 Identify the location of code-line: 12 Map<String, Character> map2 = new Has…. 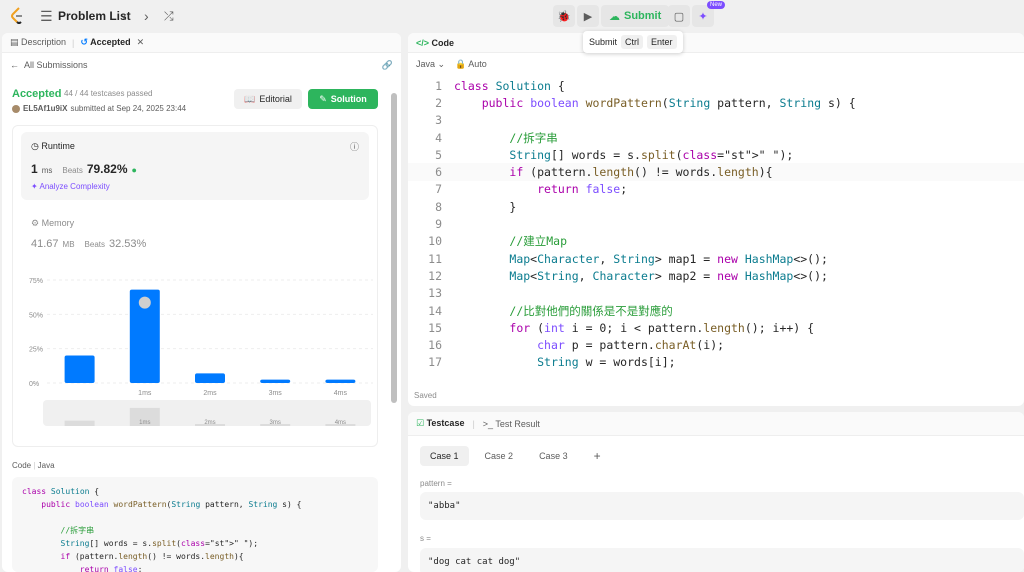
(716, 275).